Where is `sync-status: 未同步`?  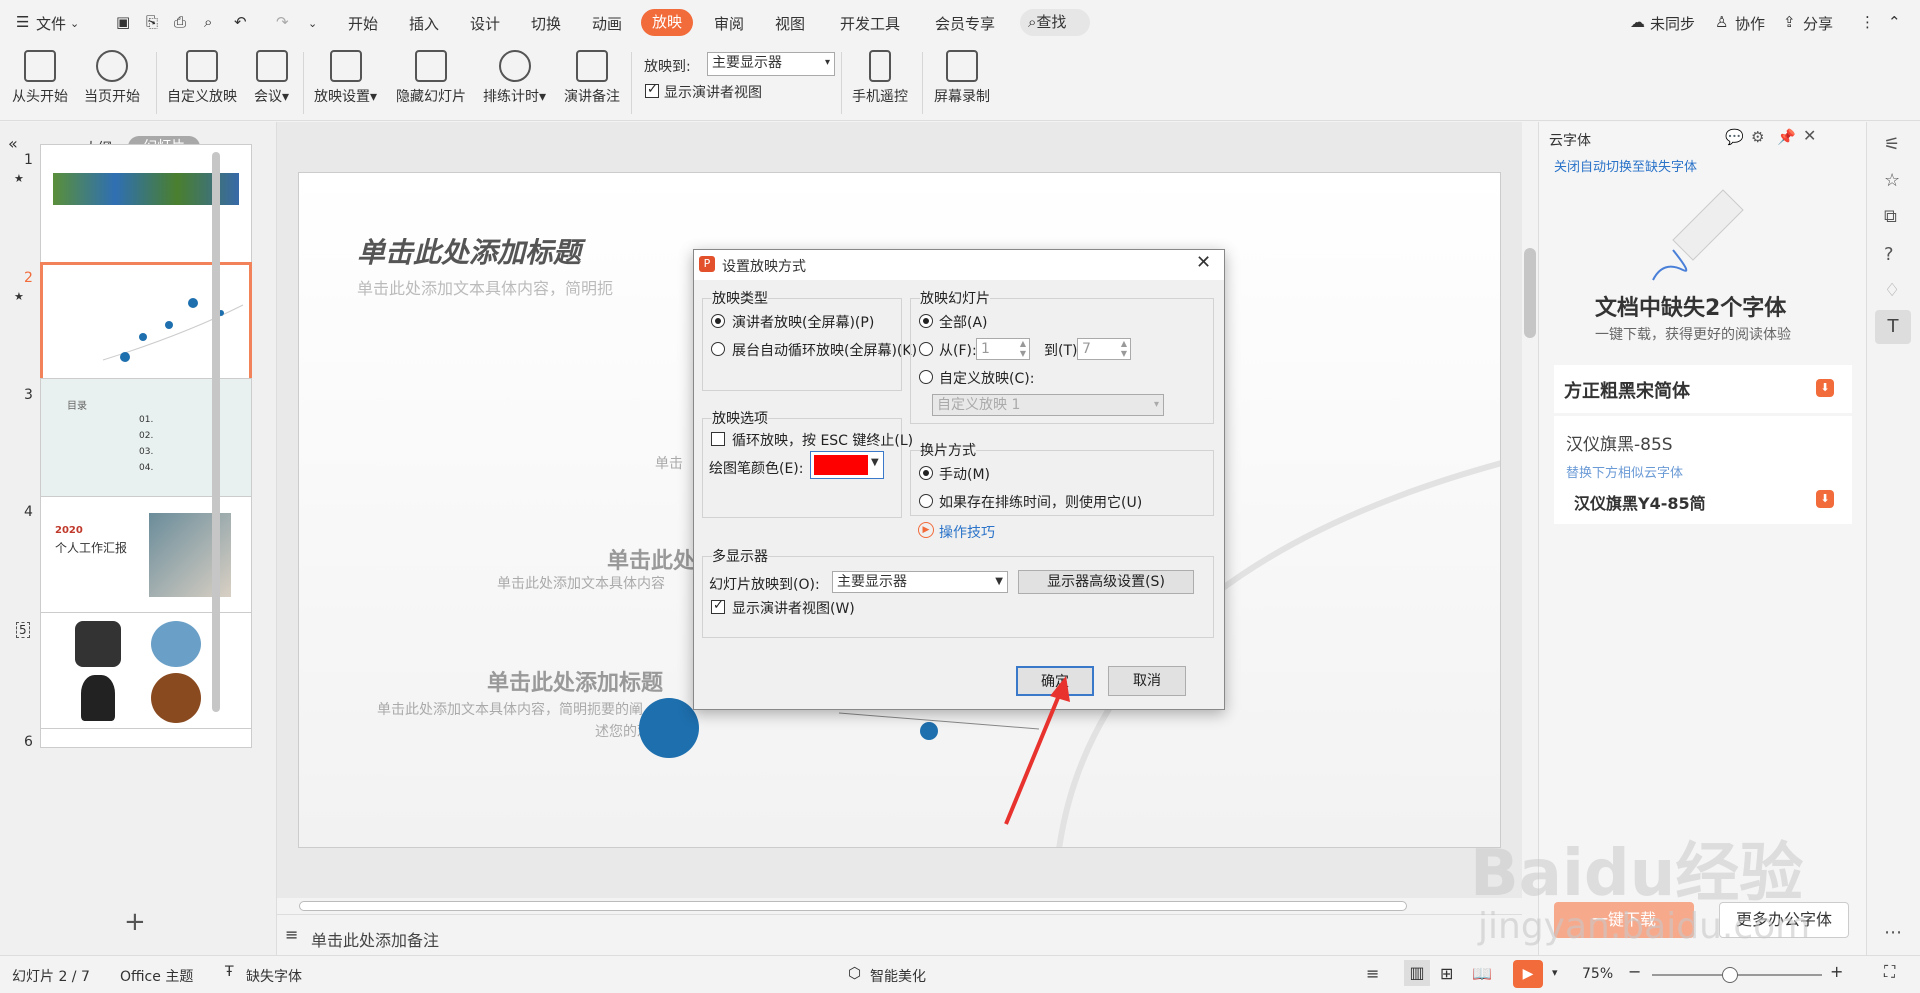
sync-status: 未同步 is located at coordinates (1672, 23).